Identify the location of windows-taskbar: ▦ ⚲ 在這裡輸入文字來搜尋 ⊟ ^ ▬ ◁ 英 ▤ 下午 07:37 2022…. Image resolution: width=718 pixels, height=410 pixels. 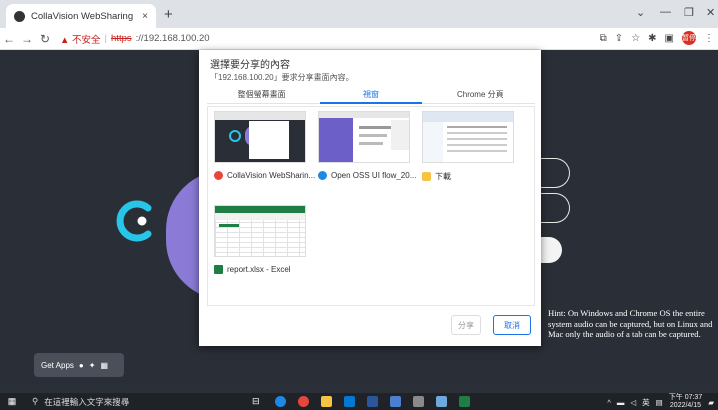
(359, 401).